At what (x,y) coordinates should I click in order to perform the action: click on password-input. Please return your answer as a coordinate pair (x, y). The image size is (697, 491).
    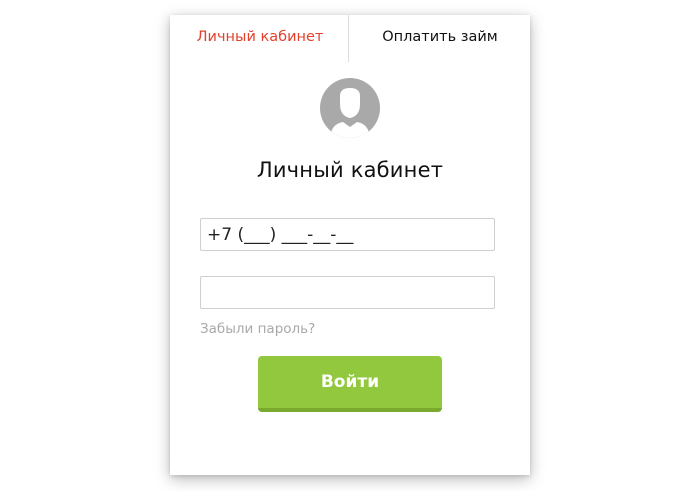
    Looking at the image, I should click on (347, 292).